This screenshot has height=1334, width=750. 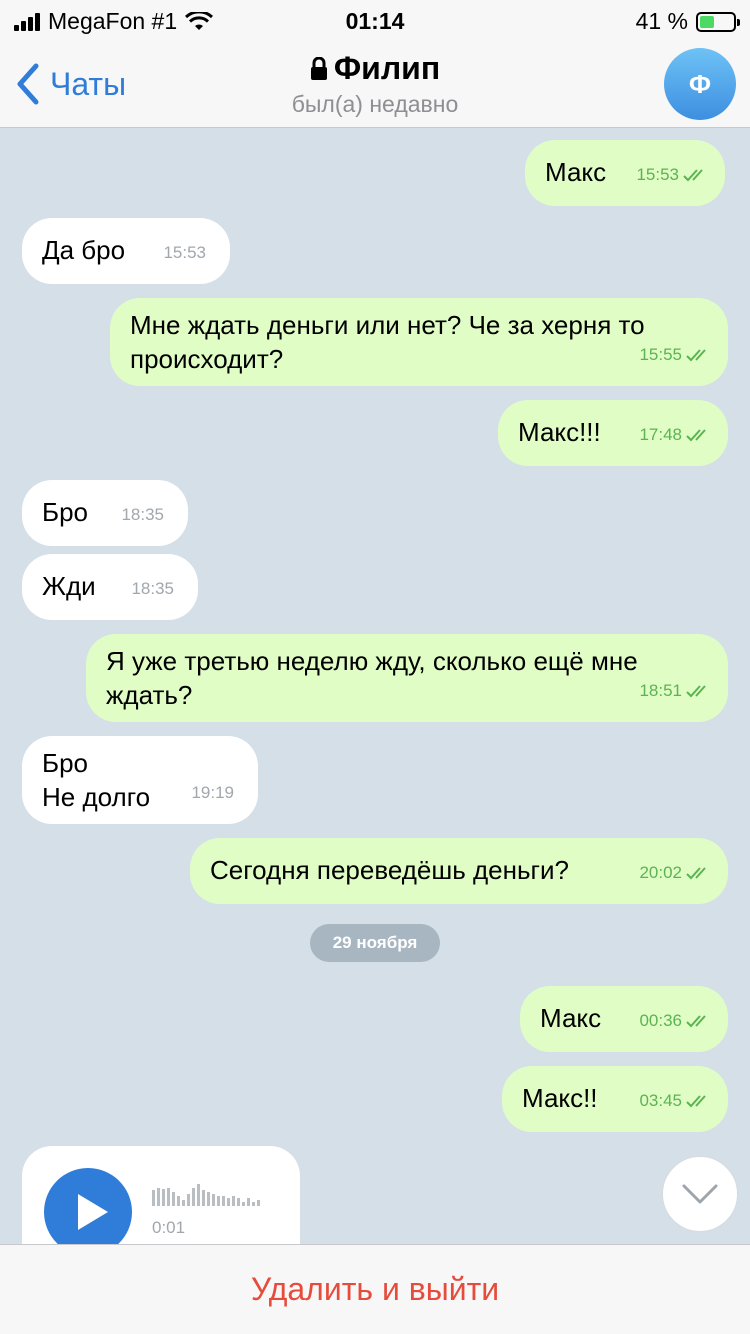 I want to click on incoming-message: Жди 18:35, so click(x=110, y=587).